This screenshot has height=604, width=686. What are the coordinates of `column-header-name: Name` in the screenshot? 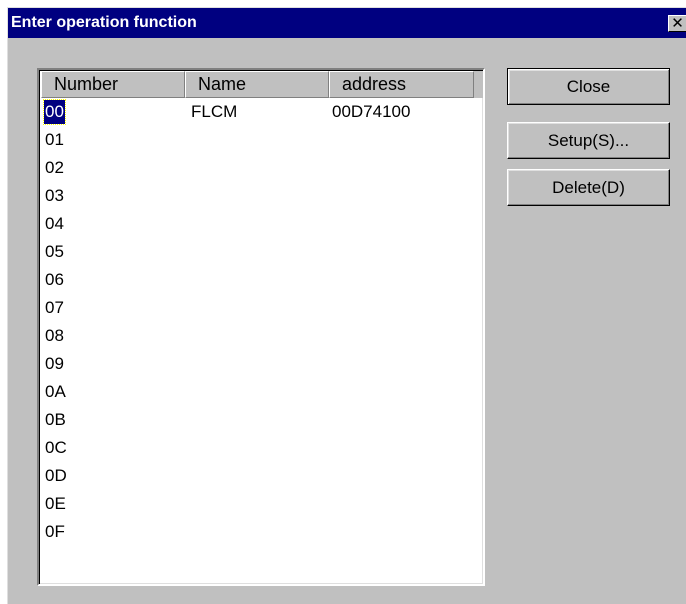 It's located at (257, 84).